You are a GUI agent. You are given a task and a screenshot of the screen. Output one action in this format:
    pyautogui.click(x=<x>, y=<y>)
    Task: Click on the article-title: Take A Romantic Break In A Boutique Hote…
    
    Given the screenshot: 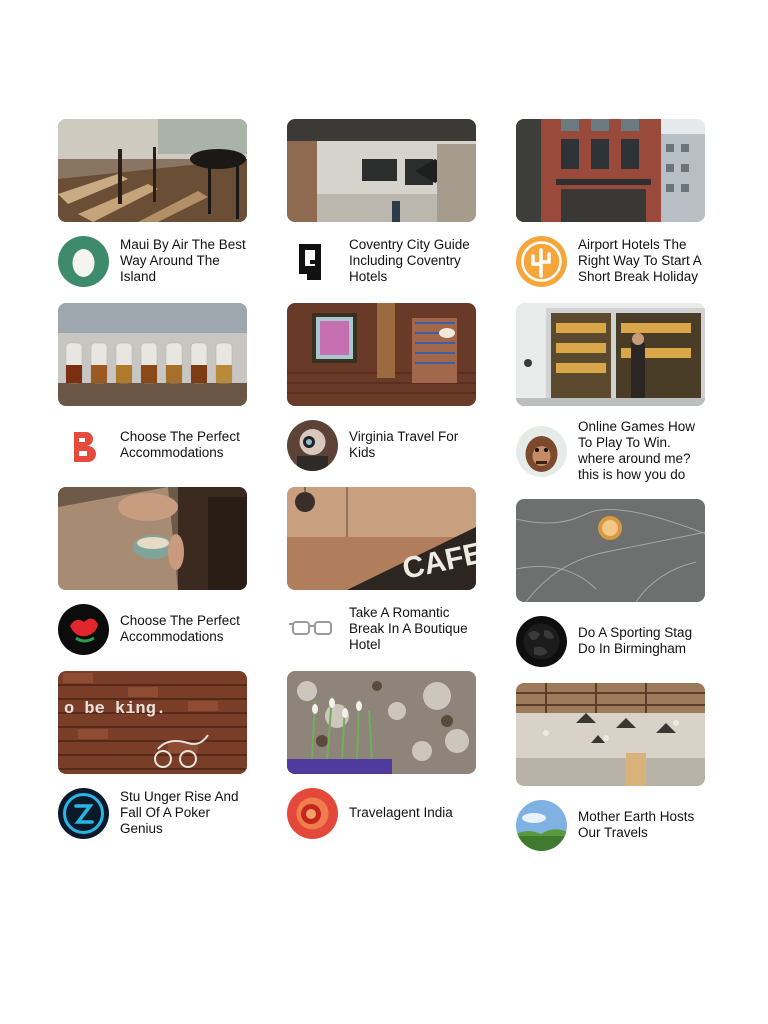 What is the action you would take?
    pyautogui.click(x=412, y=629)
    